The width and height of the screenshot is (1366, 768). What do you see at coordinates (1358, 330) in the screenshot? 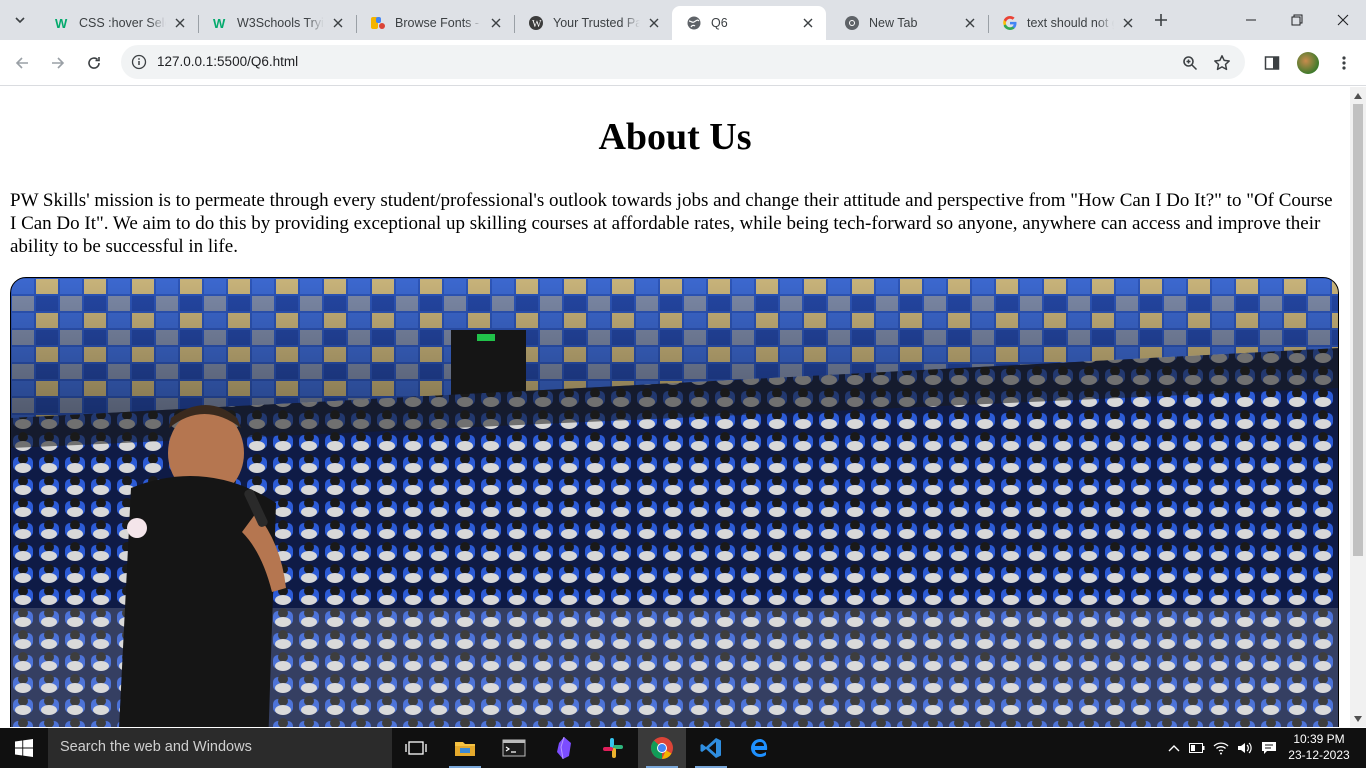
I see `scrollbar-thumb` at bounding box center [1358, 330].